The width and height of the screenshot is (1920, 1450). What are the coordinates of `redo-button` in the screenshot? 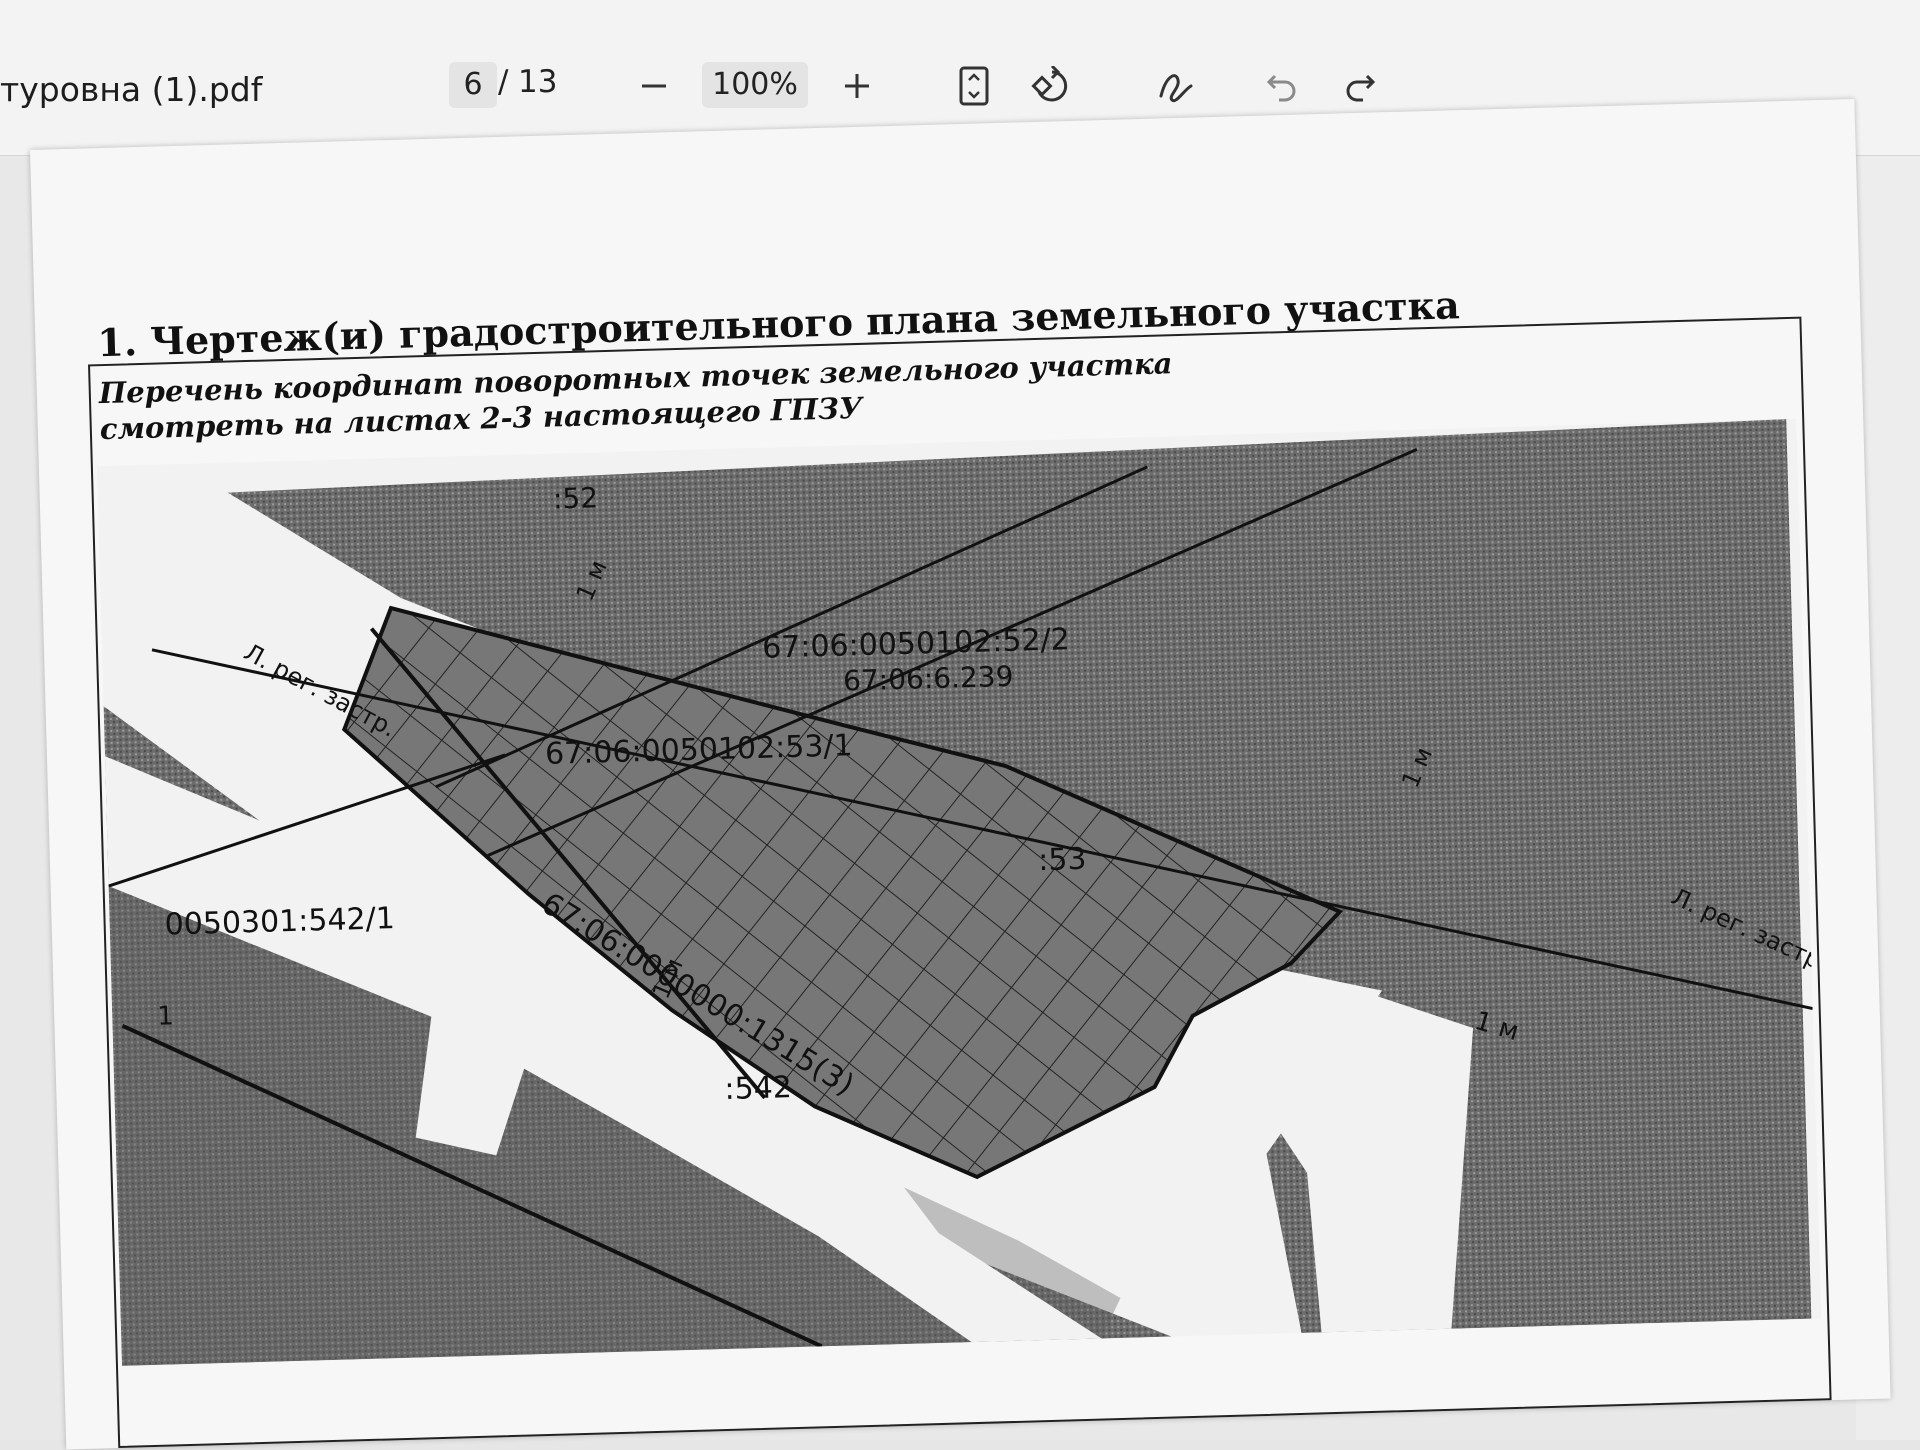 It's located at (1360, 86).